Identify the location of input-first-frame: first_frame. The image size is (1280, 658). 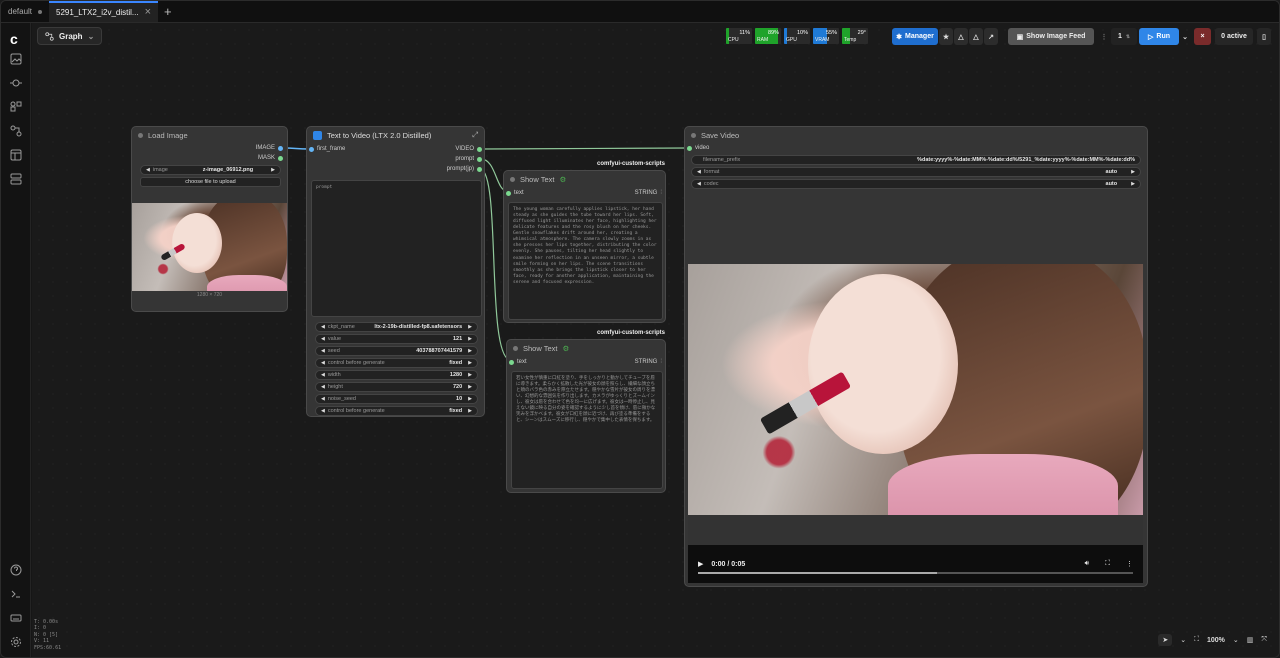
(327, 149).